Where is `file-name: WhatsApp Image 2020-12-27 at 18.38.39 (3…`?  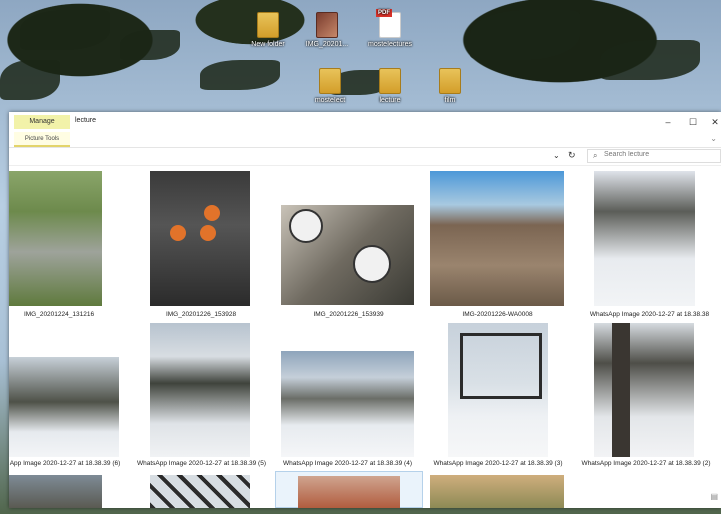
file-name: WhatsApp Image 2020-12-27 at 18.38.39 (3… is located at coordinates (498, 463).